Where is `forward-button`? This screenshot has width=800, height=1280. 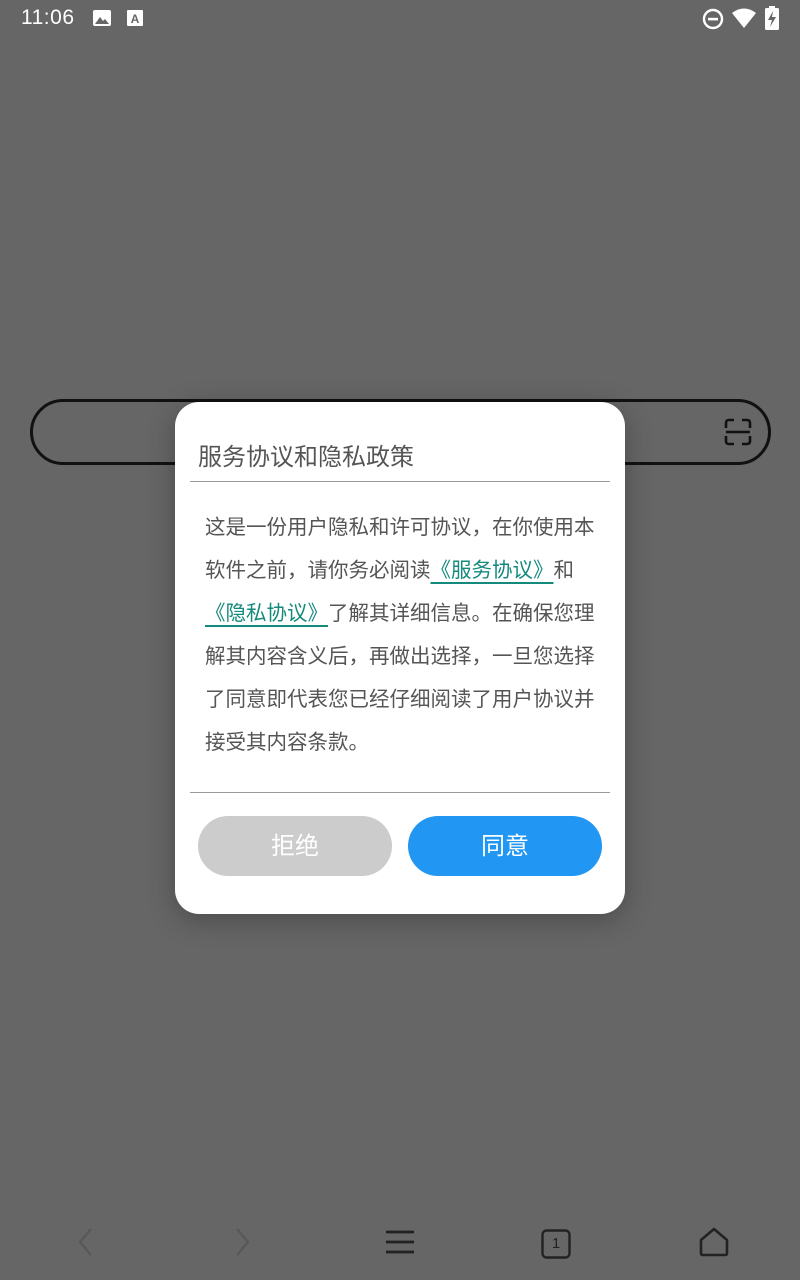
forward-button is located at coordinates (242, 1244).